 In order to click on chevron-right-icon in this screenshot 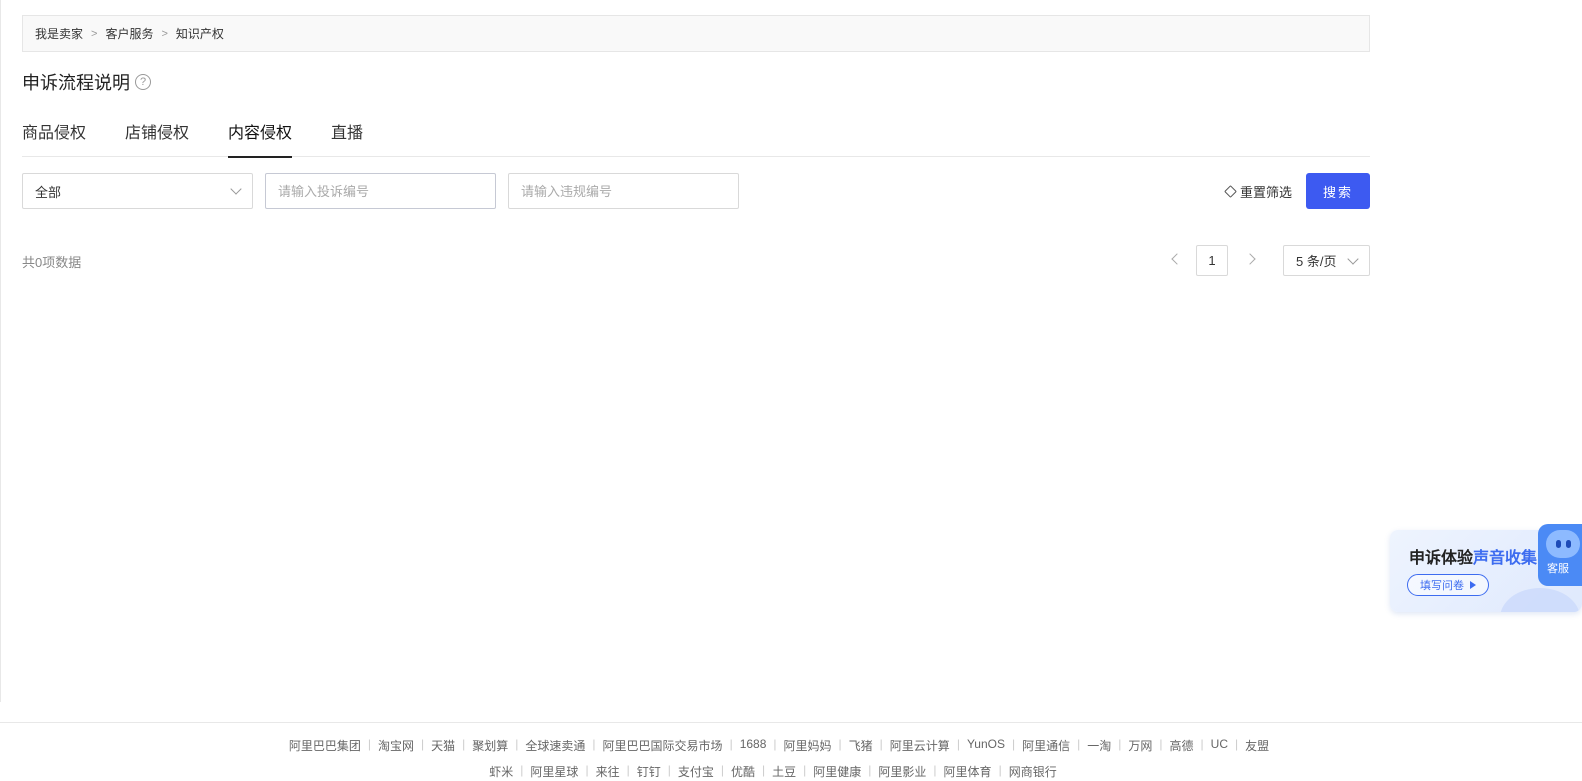, I will do `click(1251, 259)`.